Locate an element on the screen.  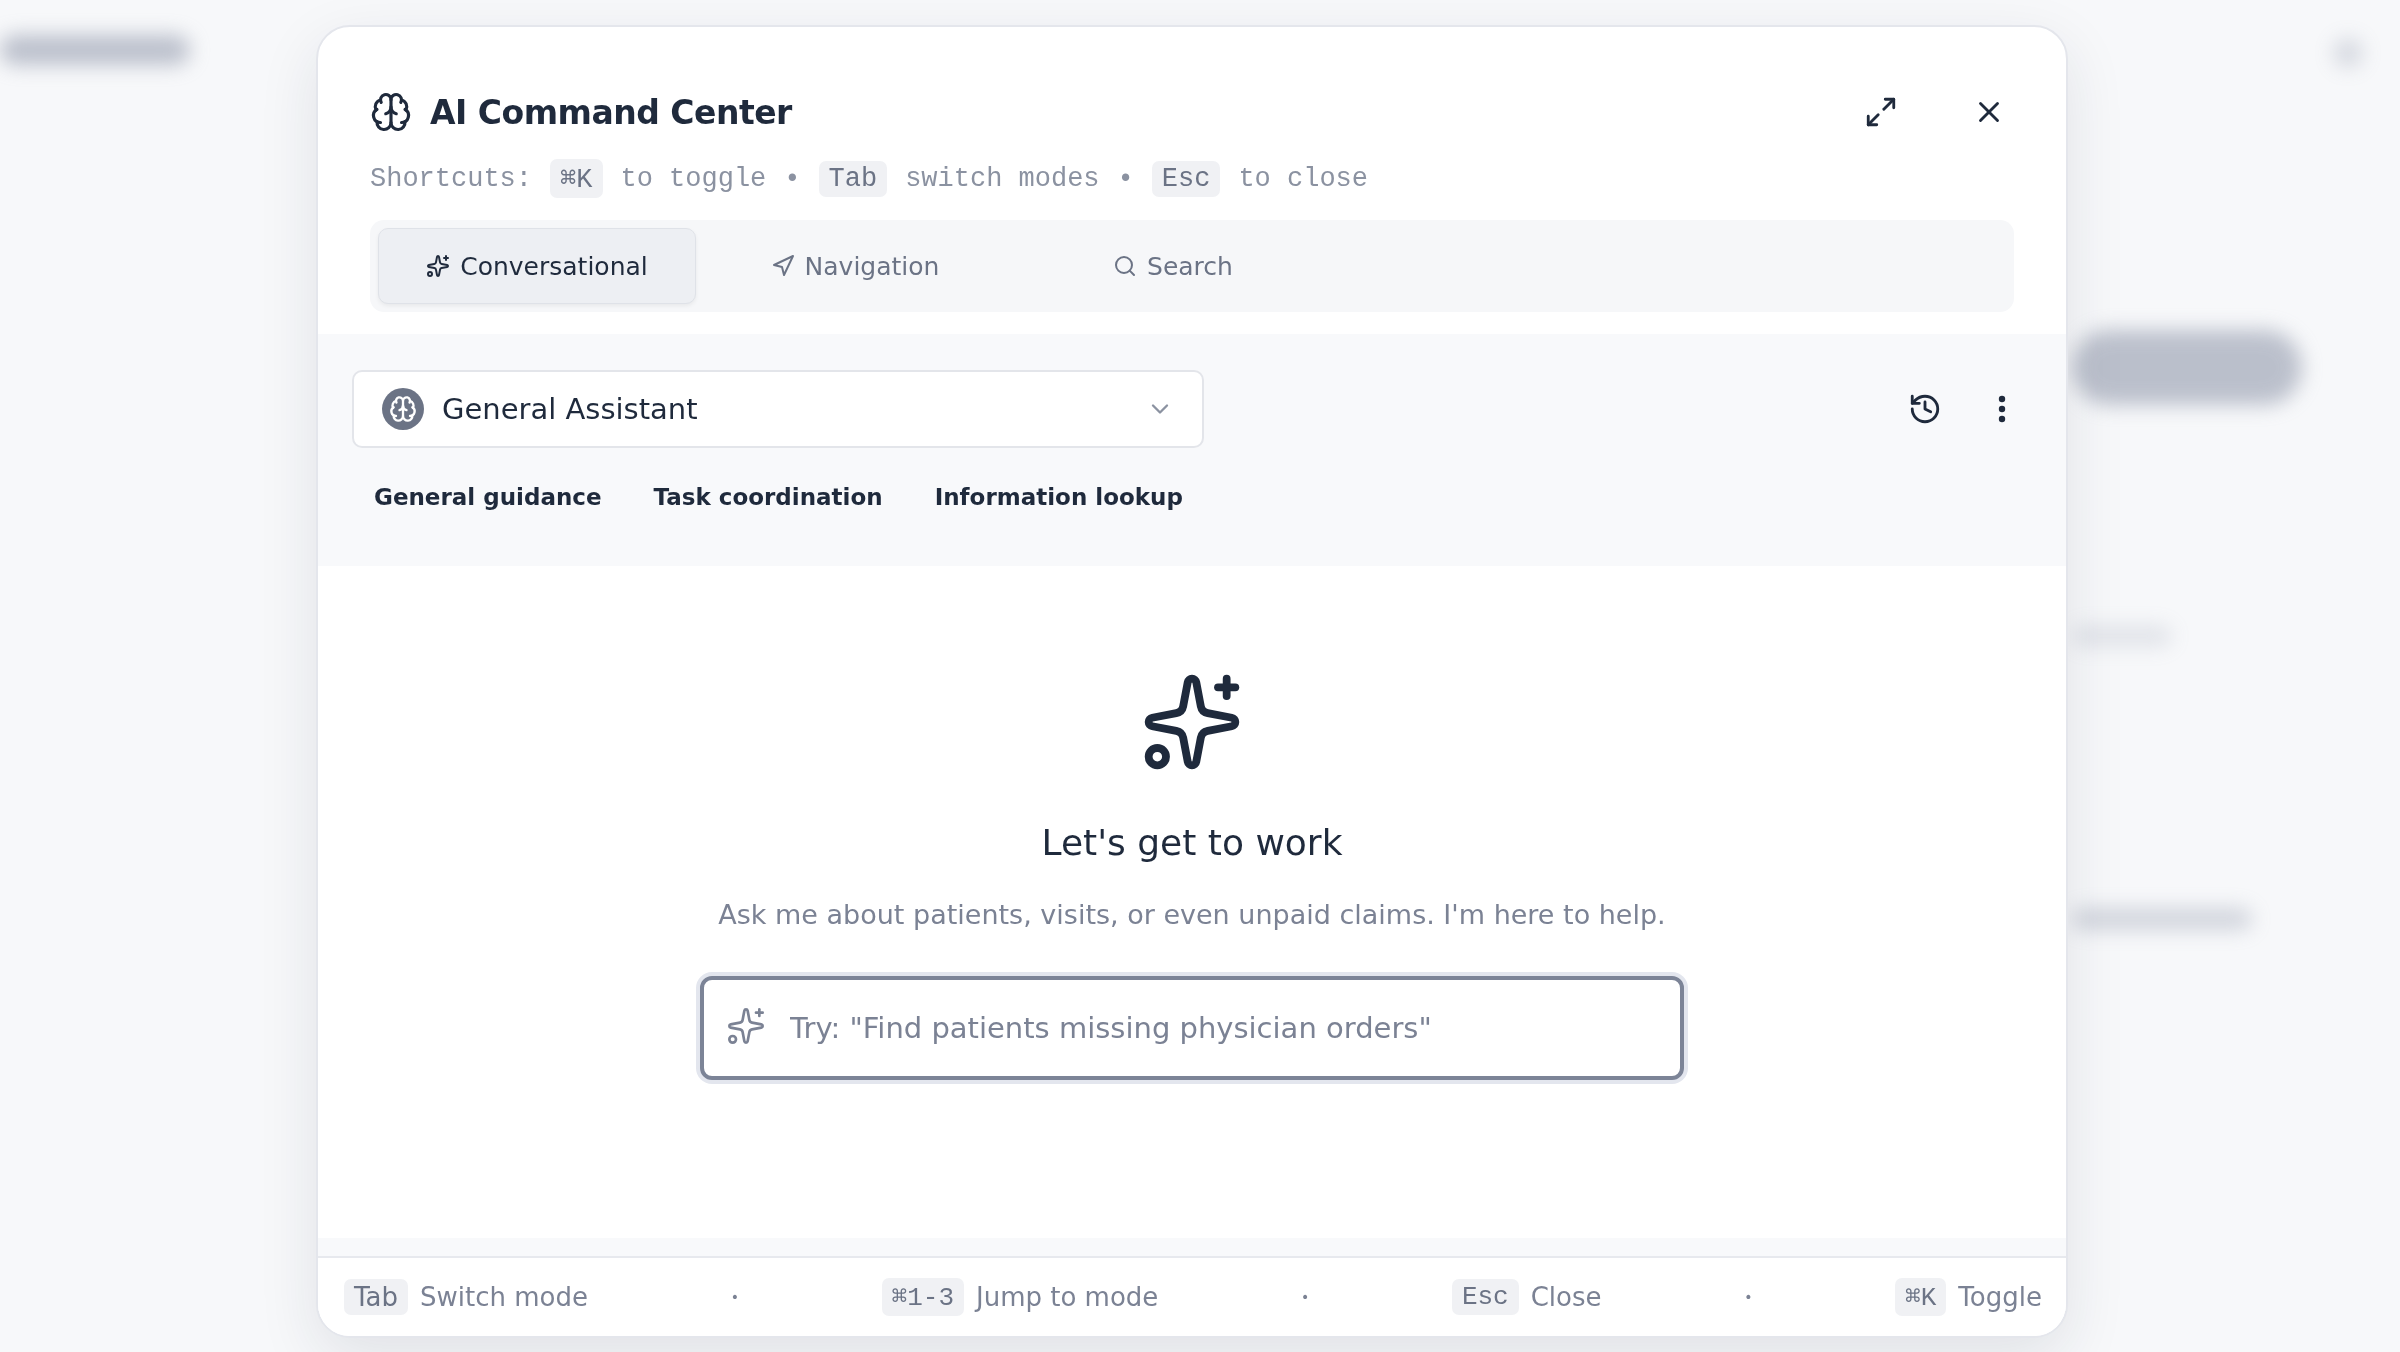
dialog-title: AI Command Center is located at coordinates (612, 112).